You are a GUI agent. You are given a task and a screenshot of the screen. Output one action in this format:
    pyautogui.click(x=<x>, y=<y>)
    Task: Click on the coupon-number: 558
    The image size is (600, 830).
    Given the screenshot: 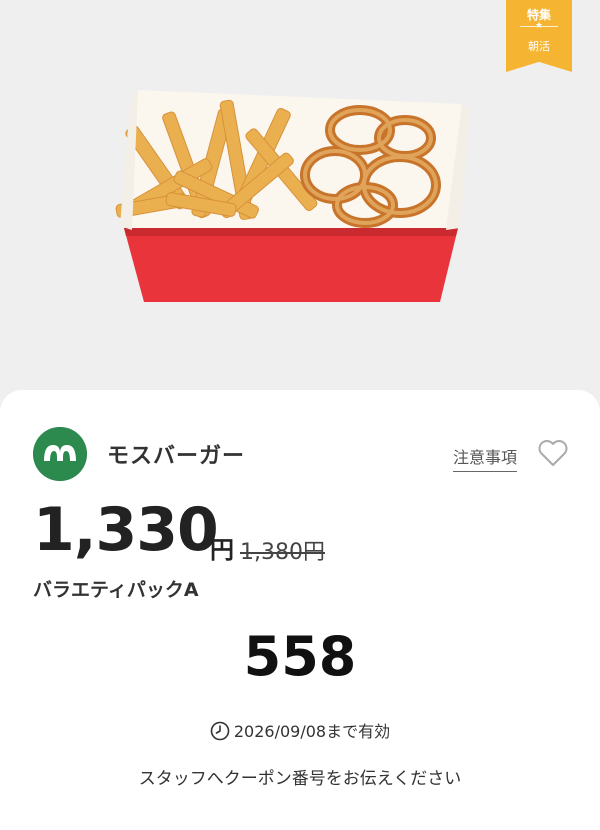 What is the action you would take?
    pyautogui.click(x=300, y=656)
    